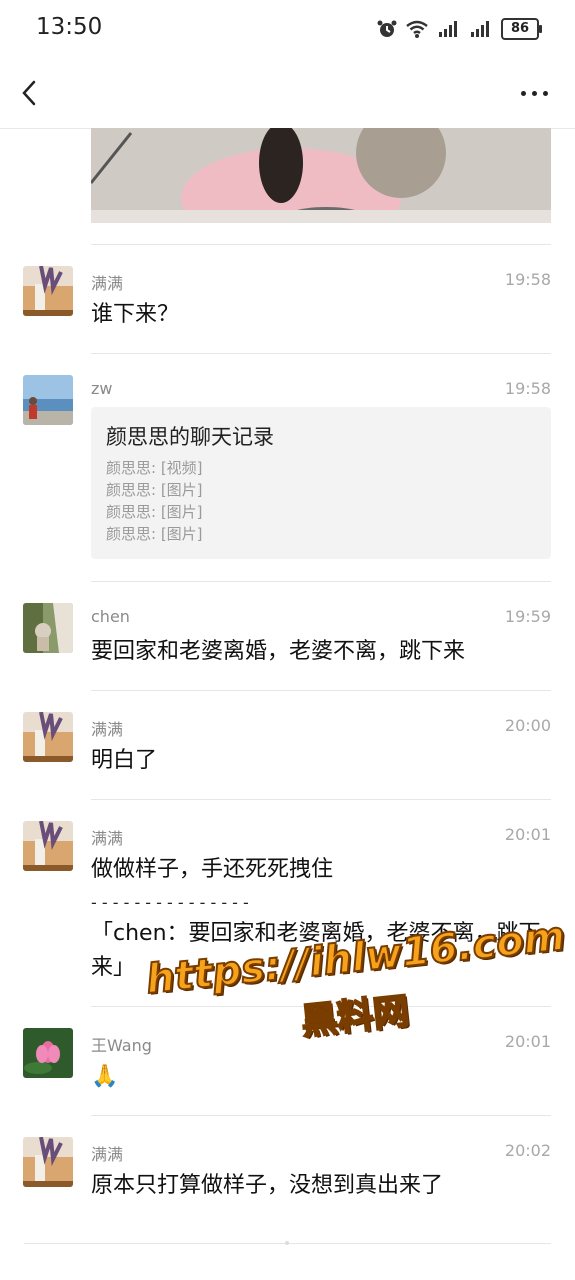 The height and width of the screenshot is (1280, 575). Describe the element at coordinates (459, 29) in the screenshot. I see `system-icons: 86` at that location.